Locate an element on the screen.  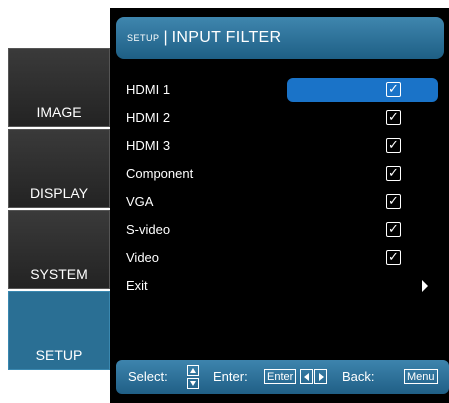
menu-item-hdmi3: HDMI 3 ✓ is located at coordinates (279, 146).